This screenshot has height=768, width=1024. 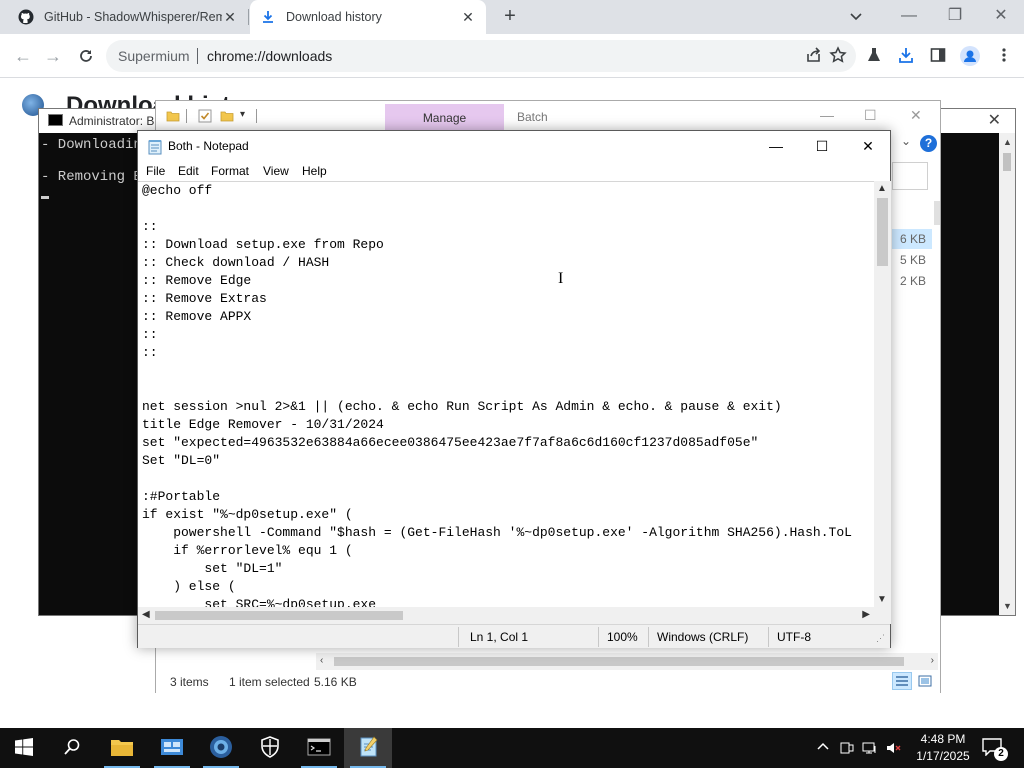 I want to click on share-icon, so click(x=814, y=55).